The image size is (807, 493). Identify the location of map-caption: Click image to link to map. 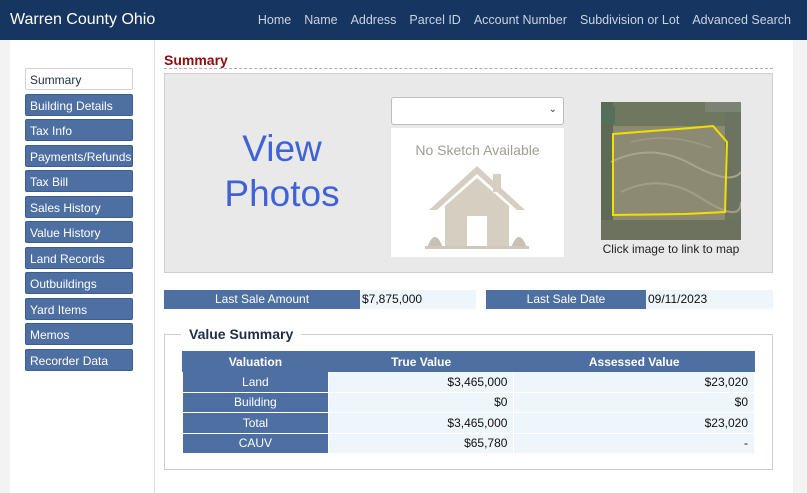
(671, 249).